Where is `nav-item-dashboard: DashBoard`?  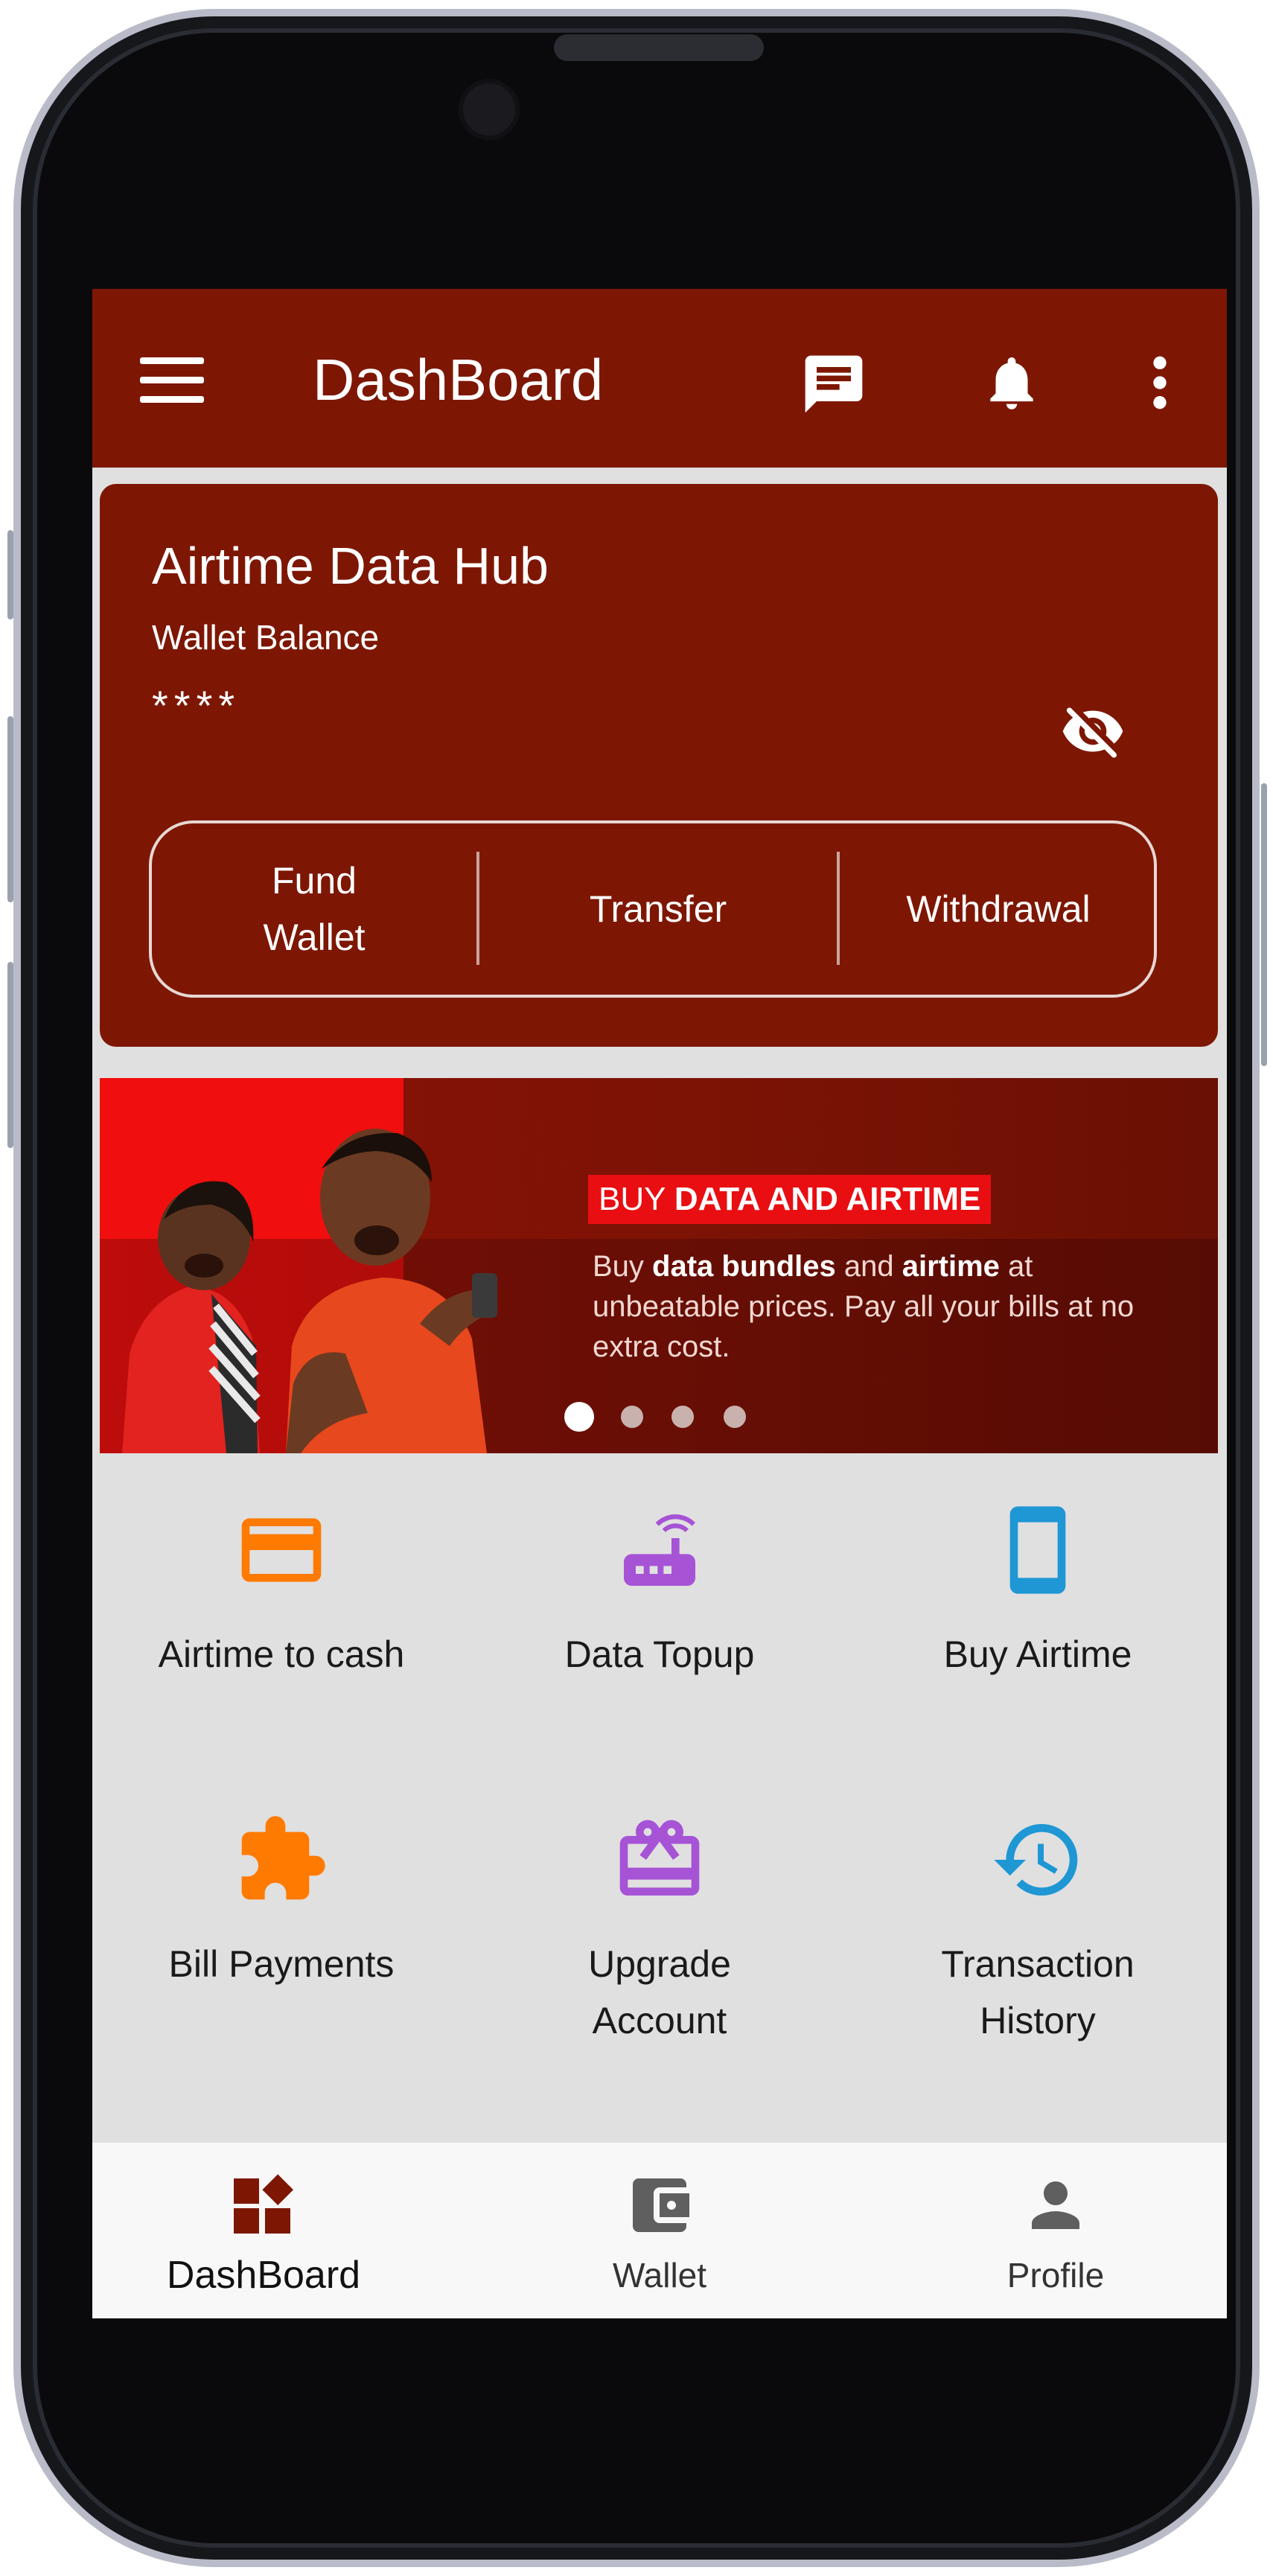 nav-item-dashboard: DashBoard is located at coordinates (263, 2230).